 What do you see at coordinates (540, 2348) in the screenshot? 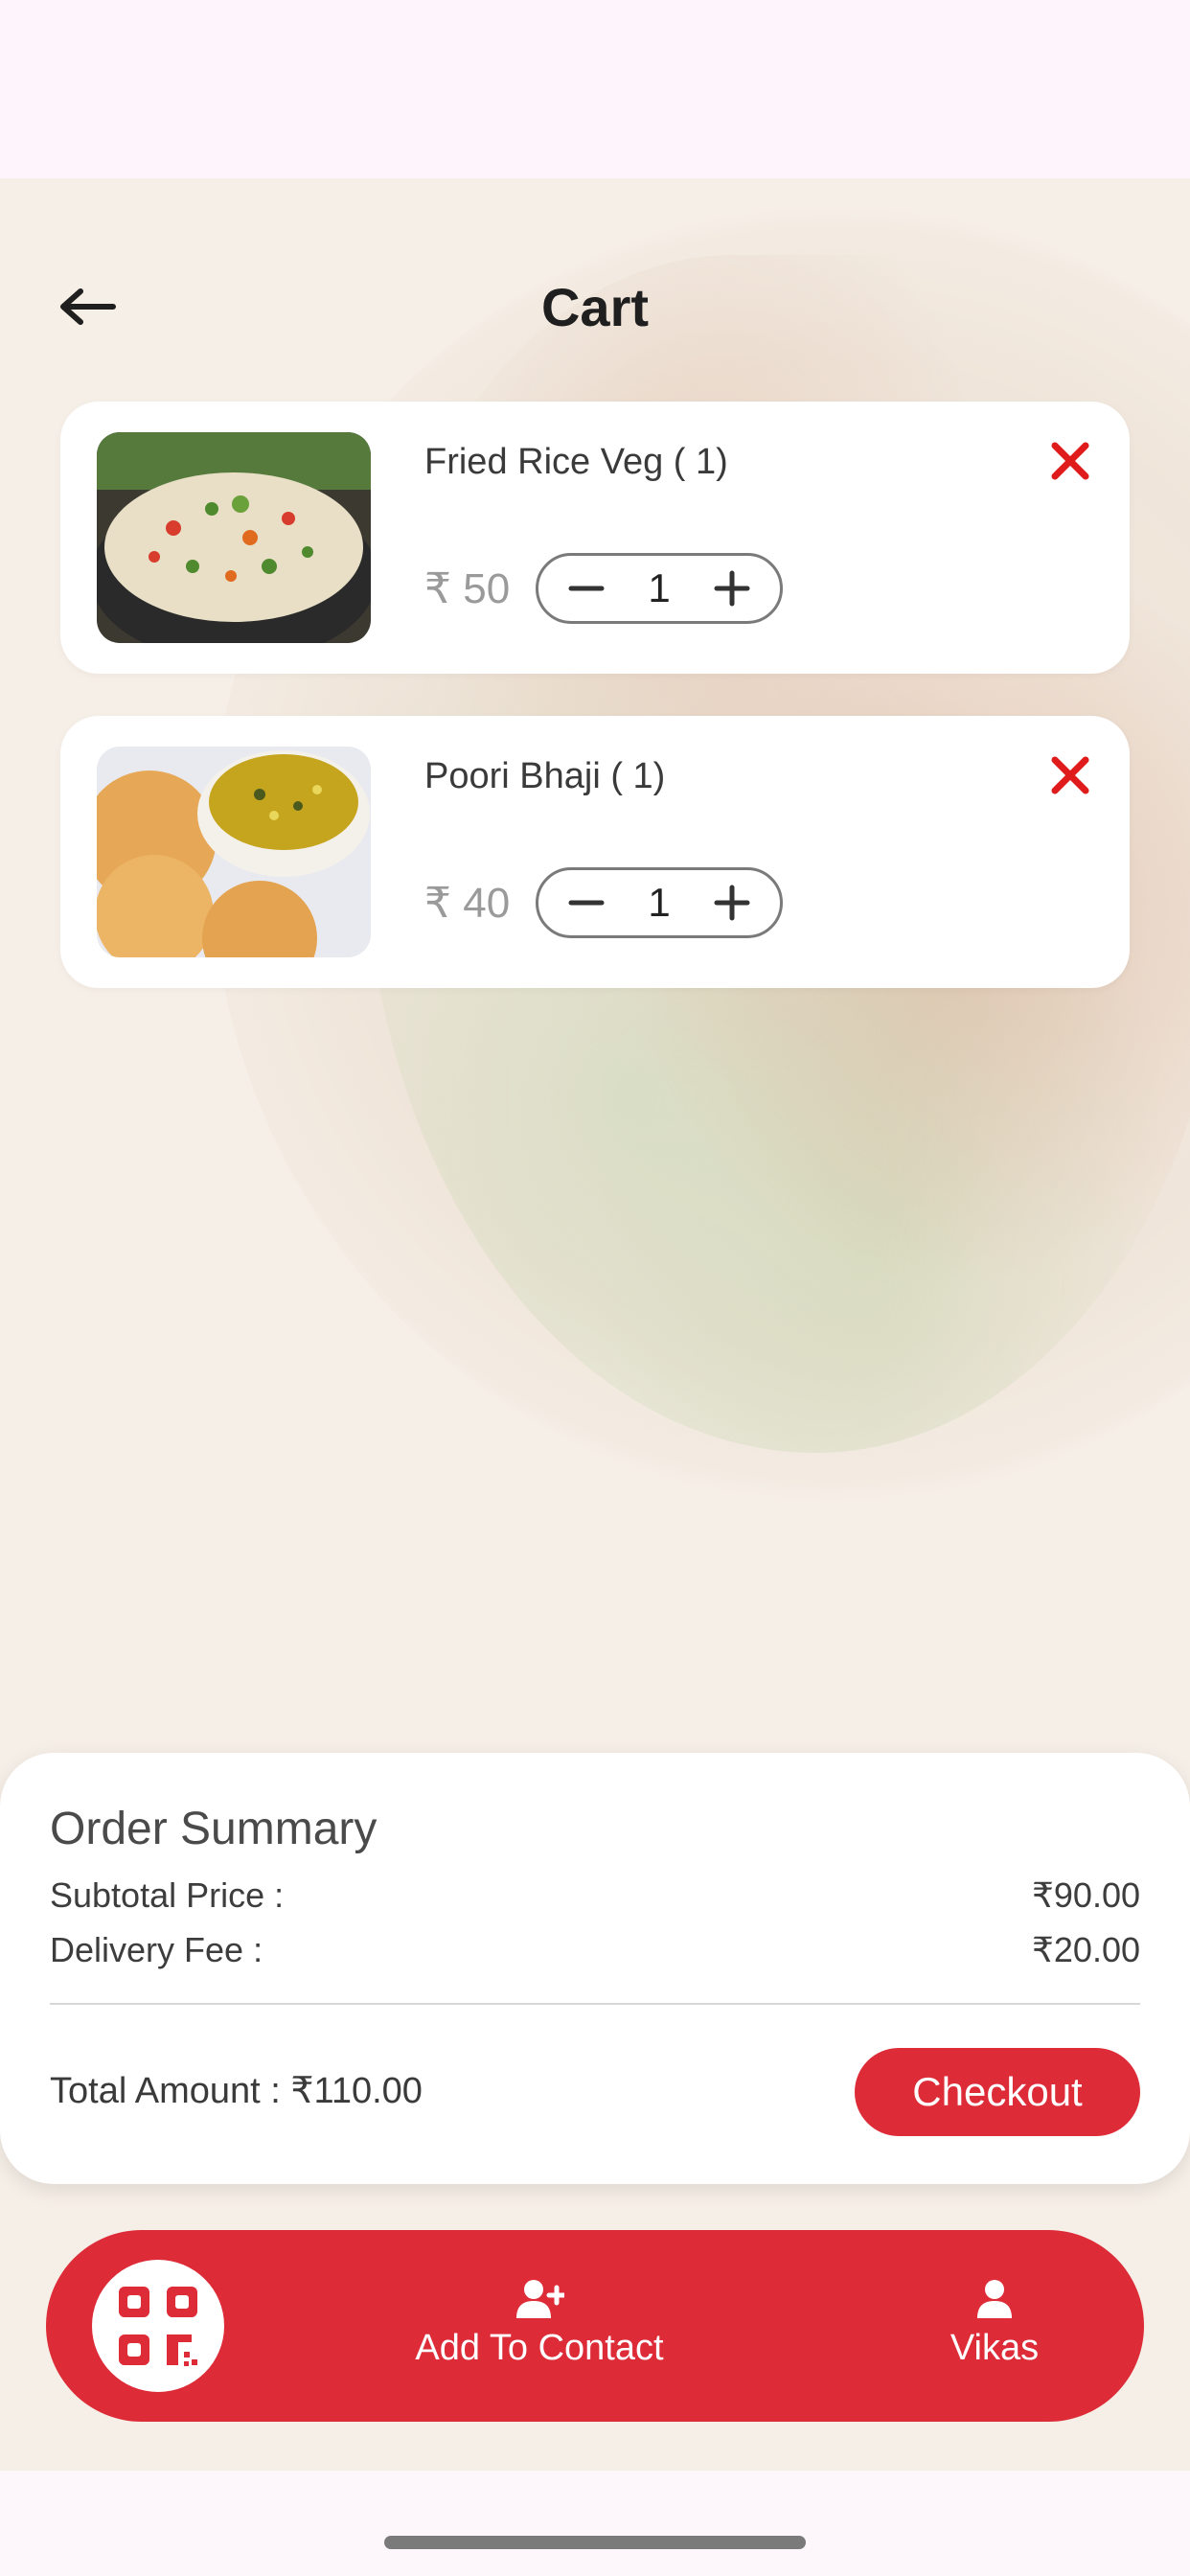
I see `add-to-contact-label: Add To Contact` at bounding box center [540, 2348].